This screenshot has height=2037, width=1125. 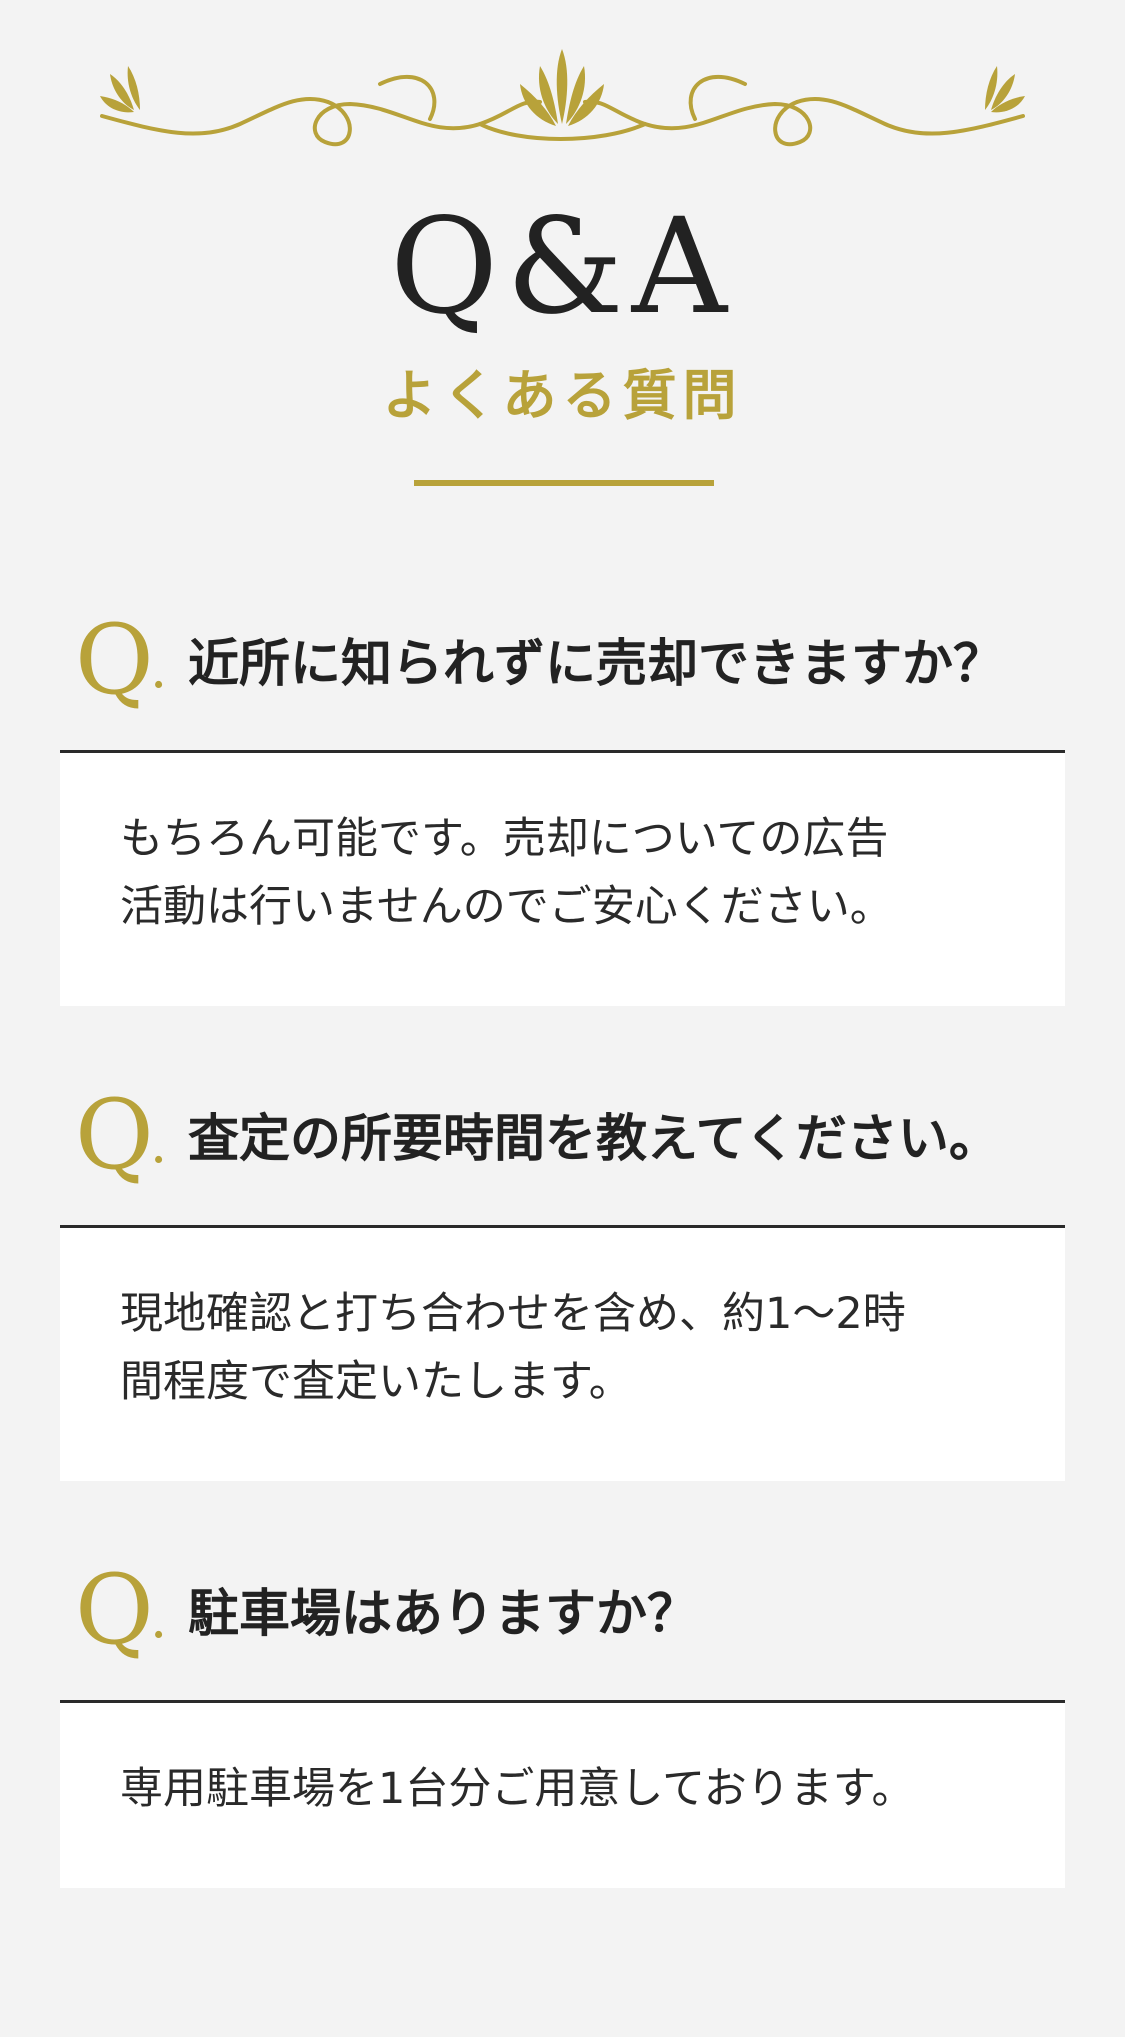 I want to click on answer-card: 現地確認と打ち合わせを含め、約1～2時 間程度で査定いたします。, so click(x=562, y=1354).